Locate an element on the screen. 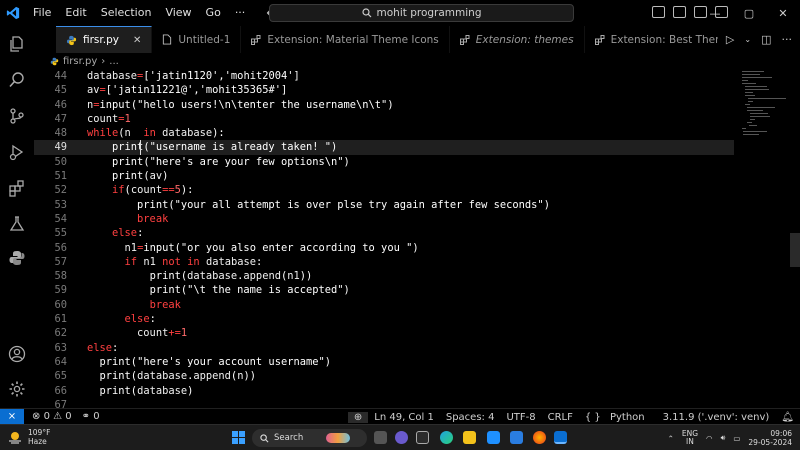 This screenshot has width=800, height=450. code-line: 62 count+=1 is located at coordinates (384, 333).